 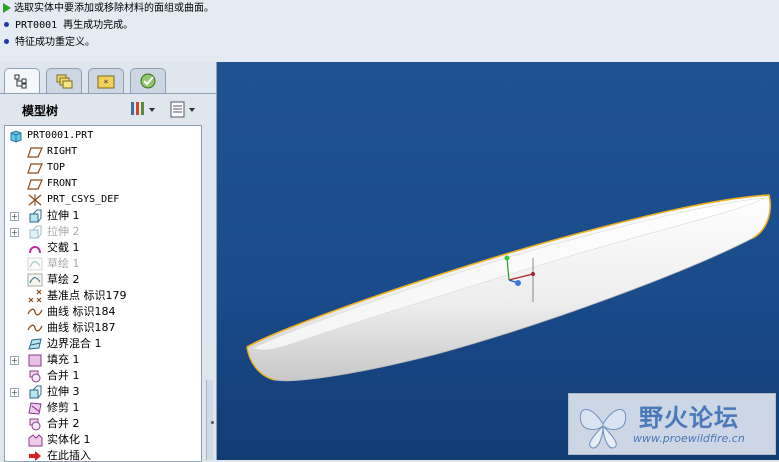 What do you see at coordinates (35, 408) in the screenshot?
I see `trim-icon` at bounding box center [35, 408].